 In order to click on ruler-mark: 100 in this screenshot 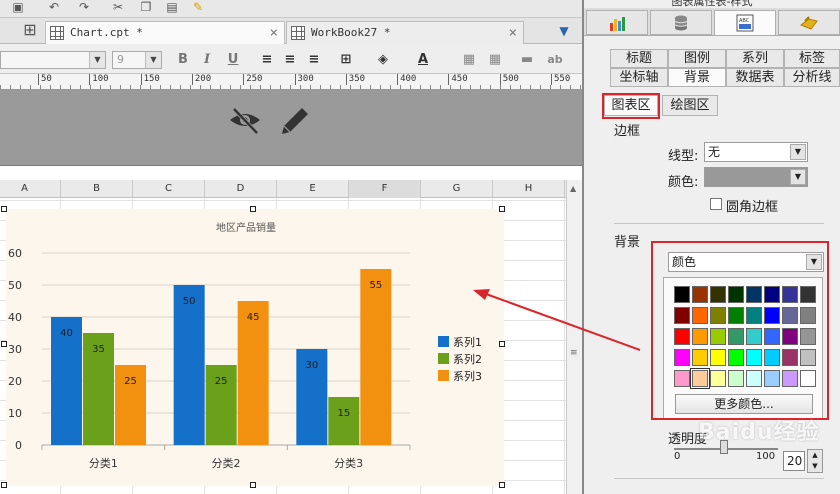, I will do `click(99, 79)`.